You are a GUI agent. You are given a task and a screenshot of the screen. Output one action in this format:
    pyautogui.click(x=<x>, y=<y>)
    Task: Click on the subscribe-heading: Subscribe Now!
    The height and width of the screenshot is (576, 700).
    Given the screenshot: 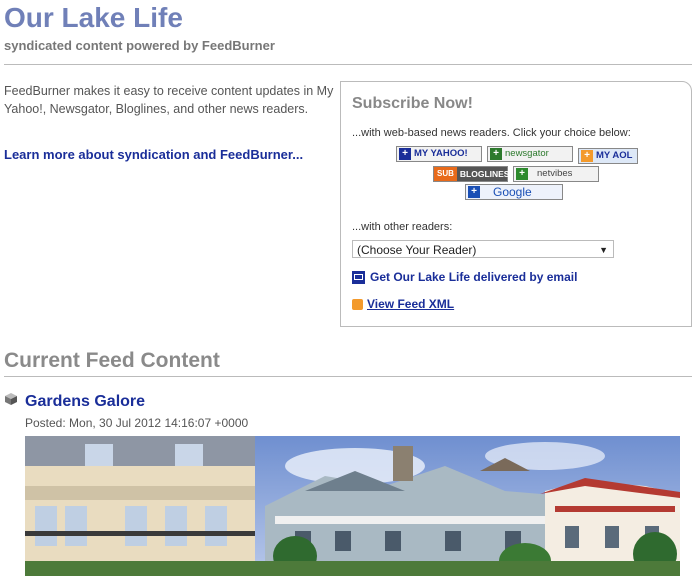 What is the action you would take?
    pyautogui.click(x=412, y=103)
    